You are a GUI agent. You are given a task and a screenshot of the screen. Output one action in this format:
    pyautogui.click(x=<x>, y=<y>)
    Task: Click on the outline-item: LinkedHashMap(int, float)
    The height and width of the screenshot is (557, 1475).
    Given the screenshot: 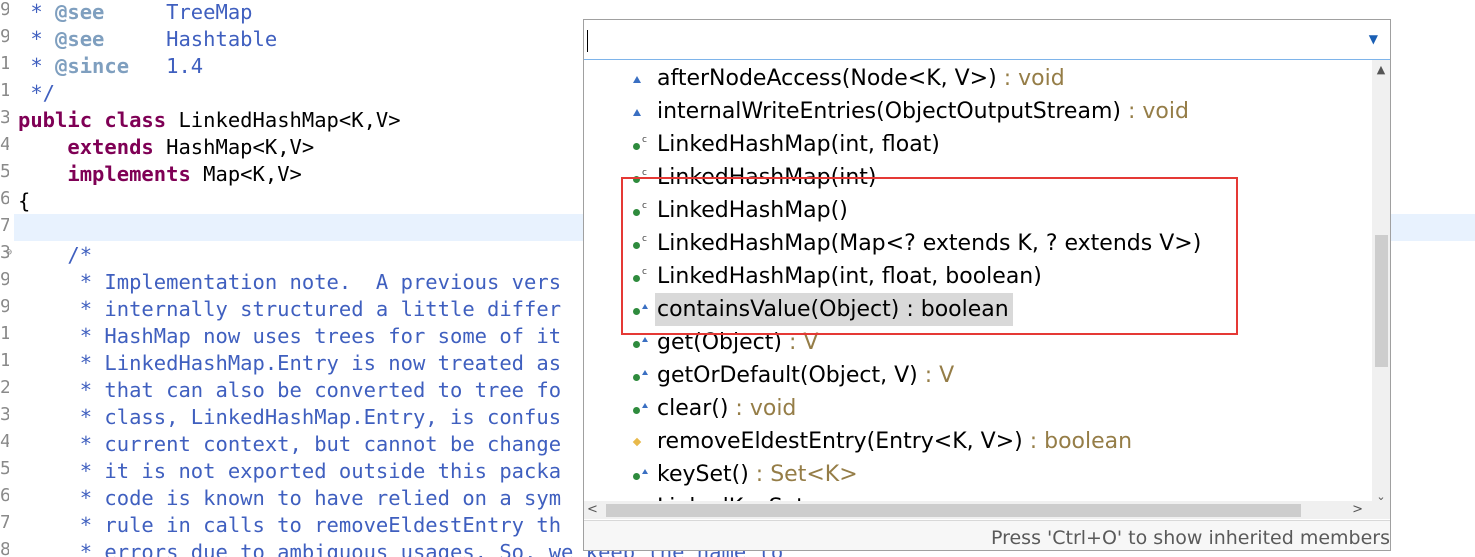 What is the action you would take?
    pyautogui.click(x=798, y=144)
    